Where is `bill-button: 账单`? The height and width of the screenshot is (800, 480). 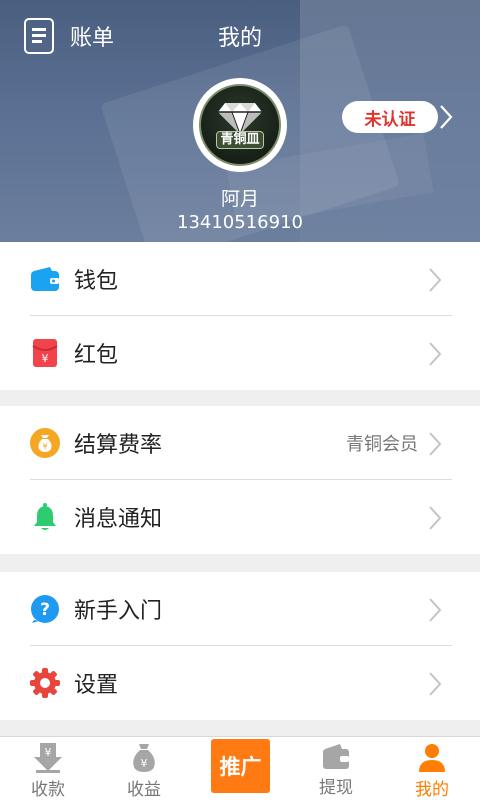 bill-button: 账单 is located at coordinates (69, 36).